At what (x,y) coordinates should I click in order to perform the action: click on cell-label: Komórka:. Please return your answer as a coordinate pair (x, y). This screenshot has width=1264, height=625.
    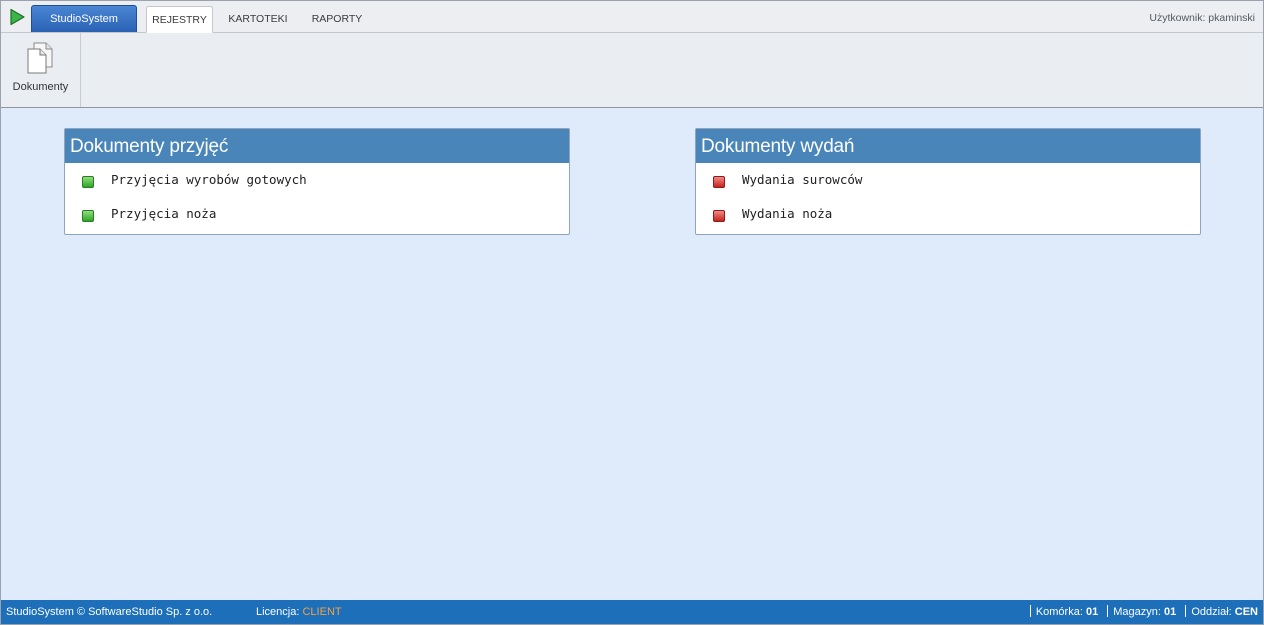
    Looking at the image, I should click on (1059, 612).